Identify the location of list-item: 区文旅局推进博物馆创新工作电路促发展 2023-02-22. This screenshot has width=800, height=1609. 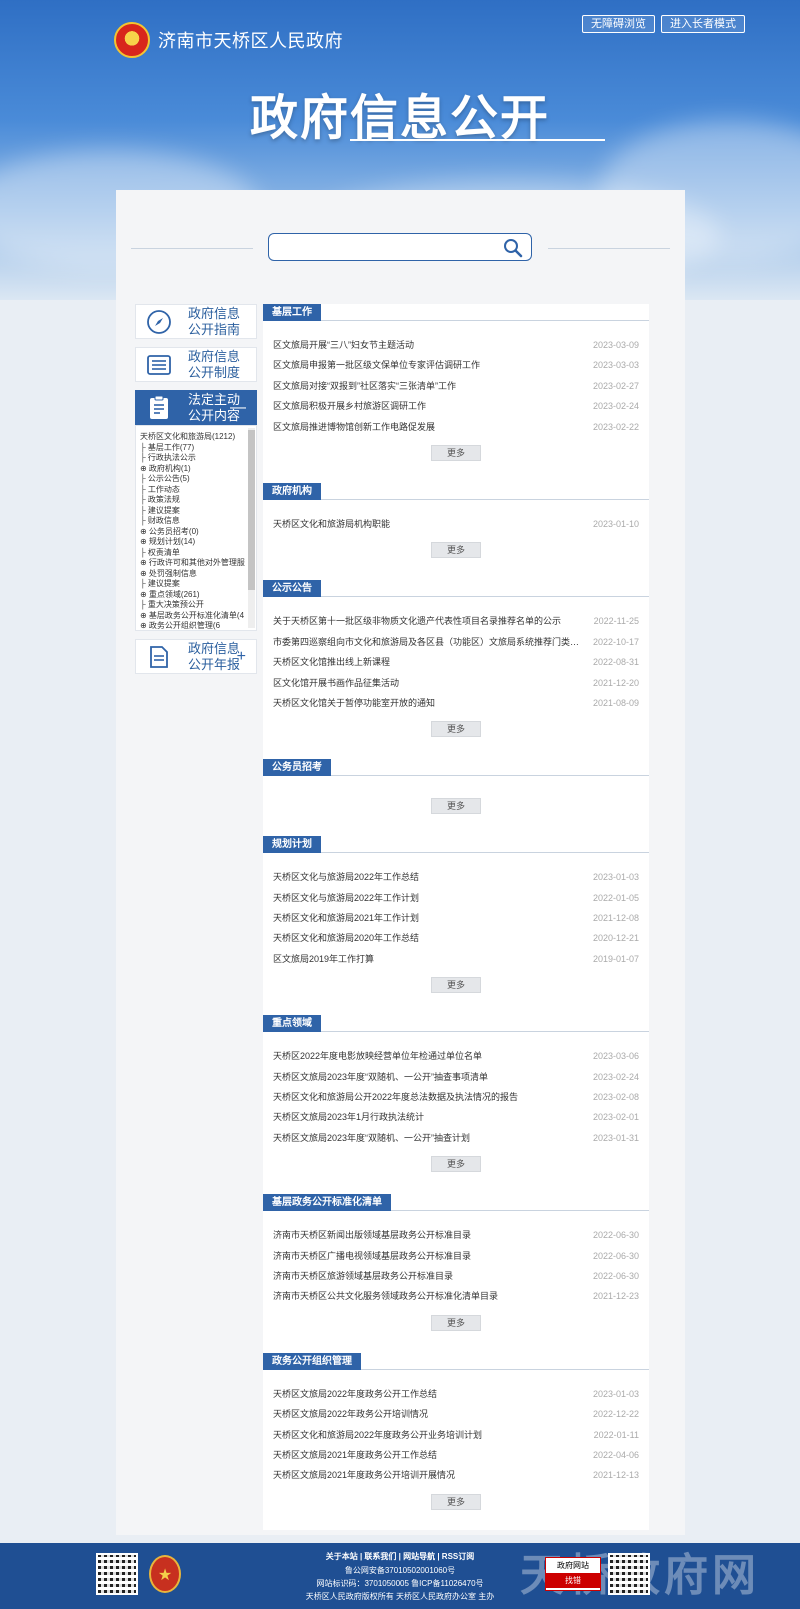
(456, 427).